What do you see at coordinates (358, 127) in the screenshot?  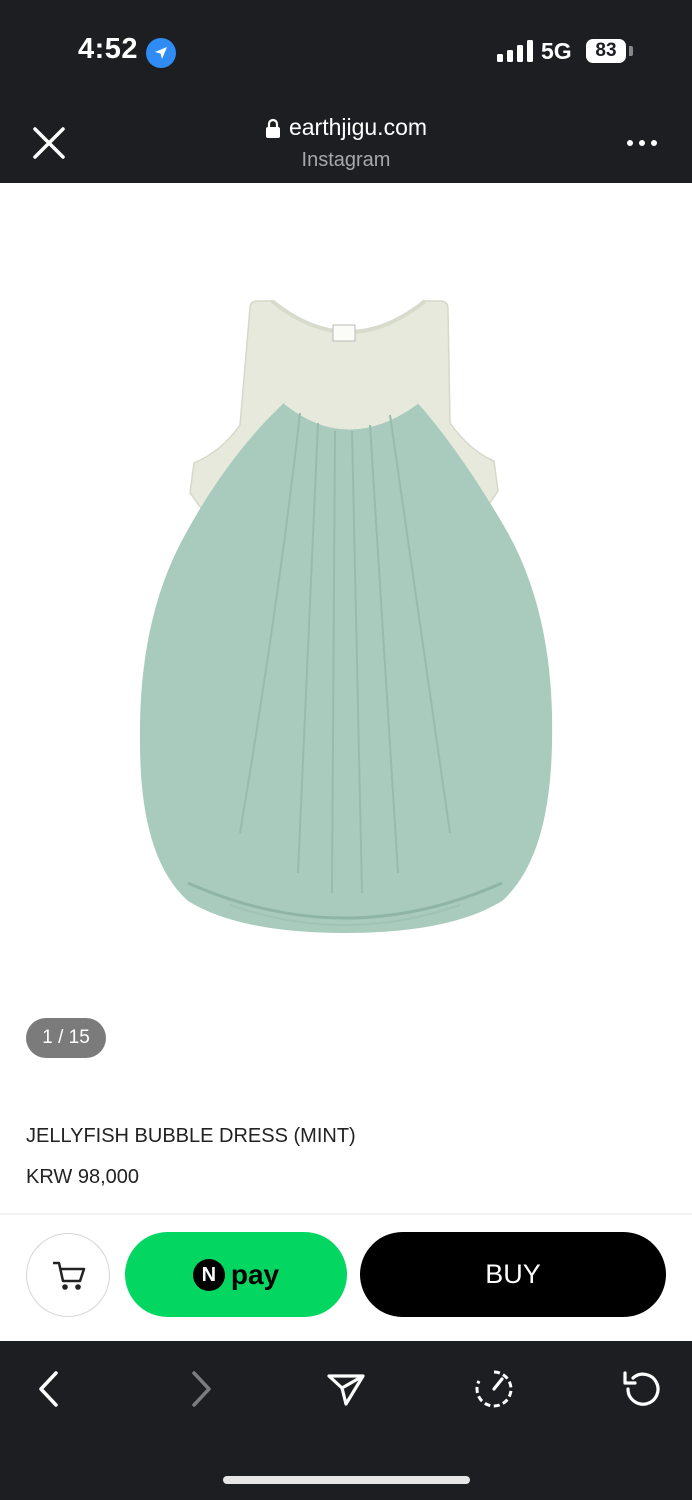 I see `site-domain: earthjigu.com` at bounding box center [358, 127].